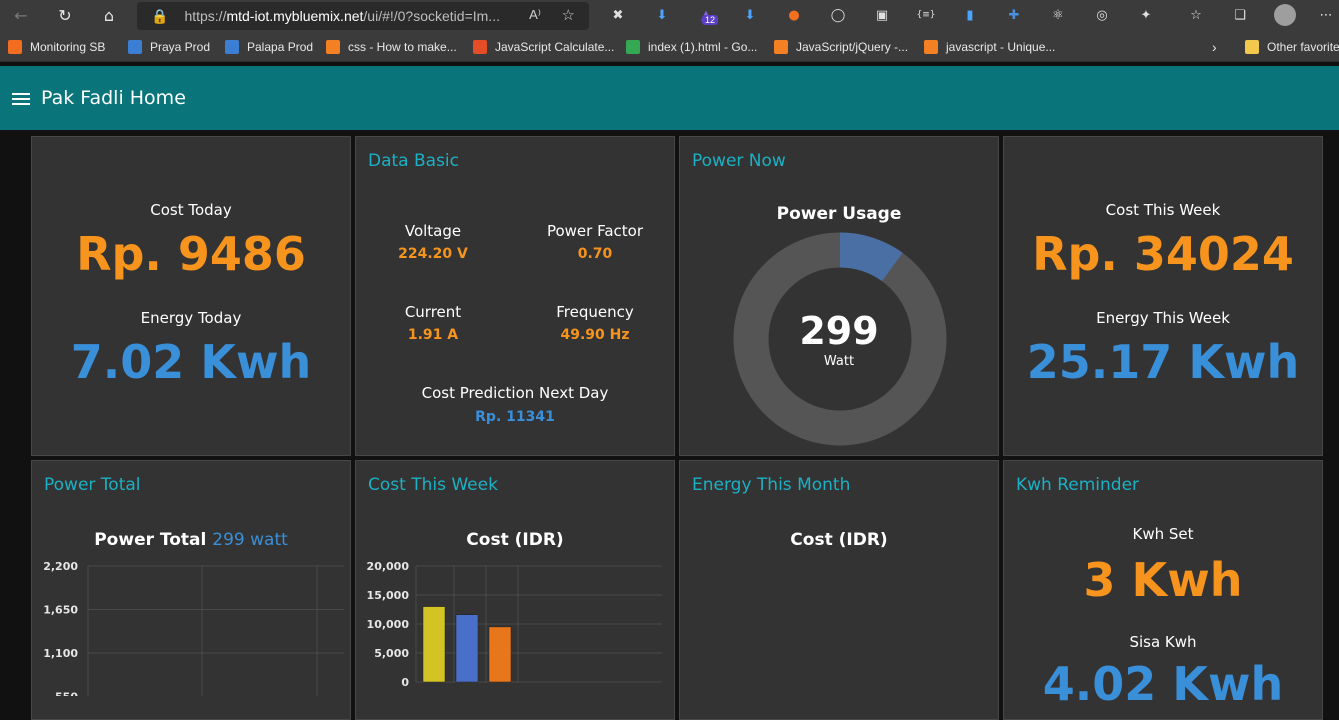 Image resolution: width=1339 pixels, height=720 pixels. I want to click on voltage-value: 224.20 V, so click(433, 254).